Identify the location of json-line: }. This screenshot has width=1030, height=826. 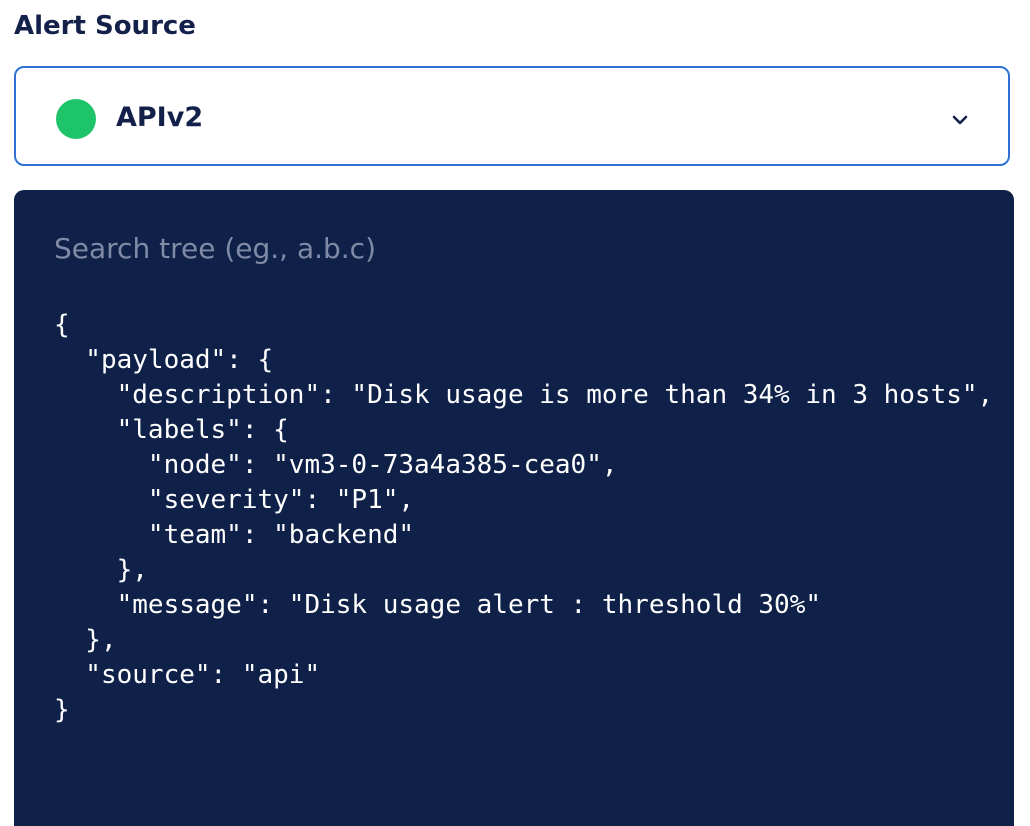
(62, 710).